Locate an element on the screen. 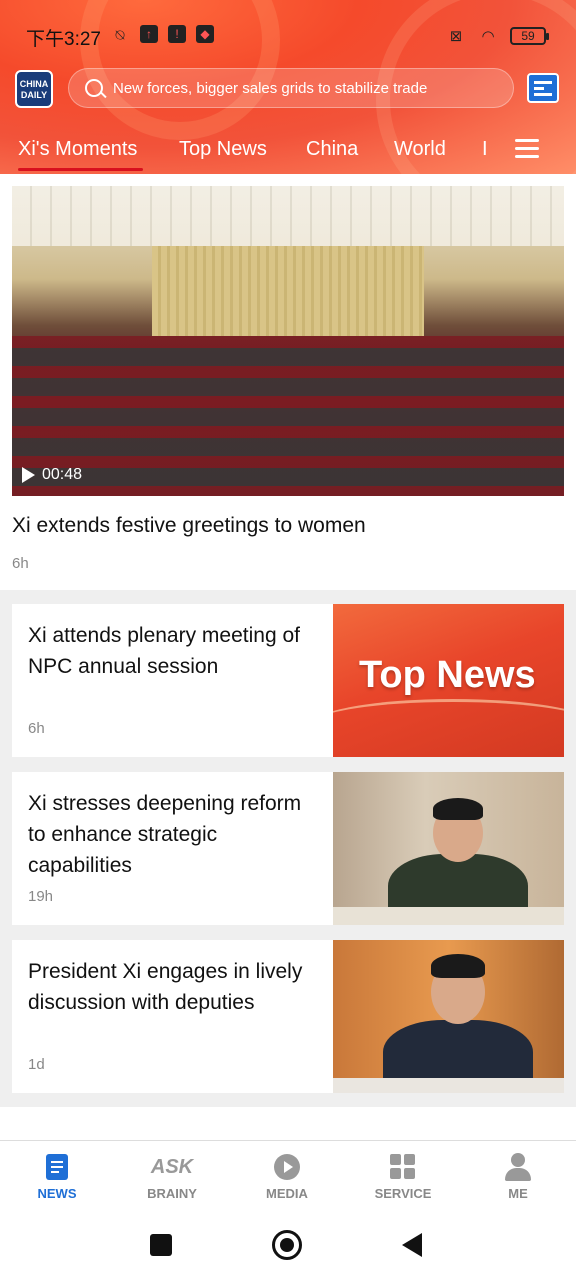 The width and height of the screenshot is (576, 1280). status-notification-icons: ⍉ ↑ ! ◆ is located at coordinates (162, 35).